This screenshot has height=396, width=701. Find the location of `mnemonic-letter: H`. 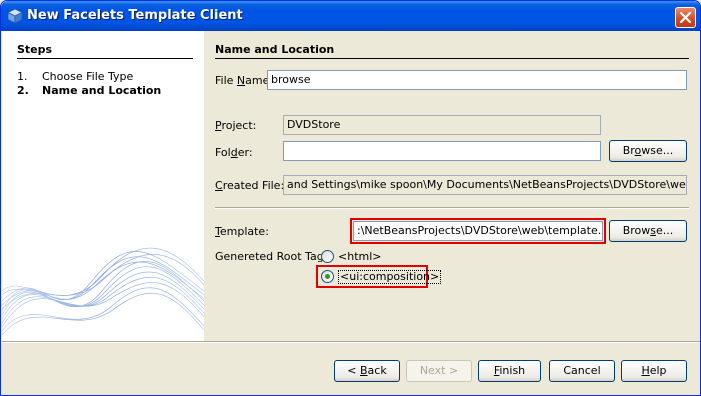

mnemonic-letter: H is located at coordinates (645, 370).